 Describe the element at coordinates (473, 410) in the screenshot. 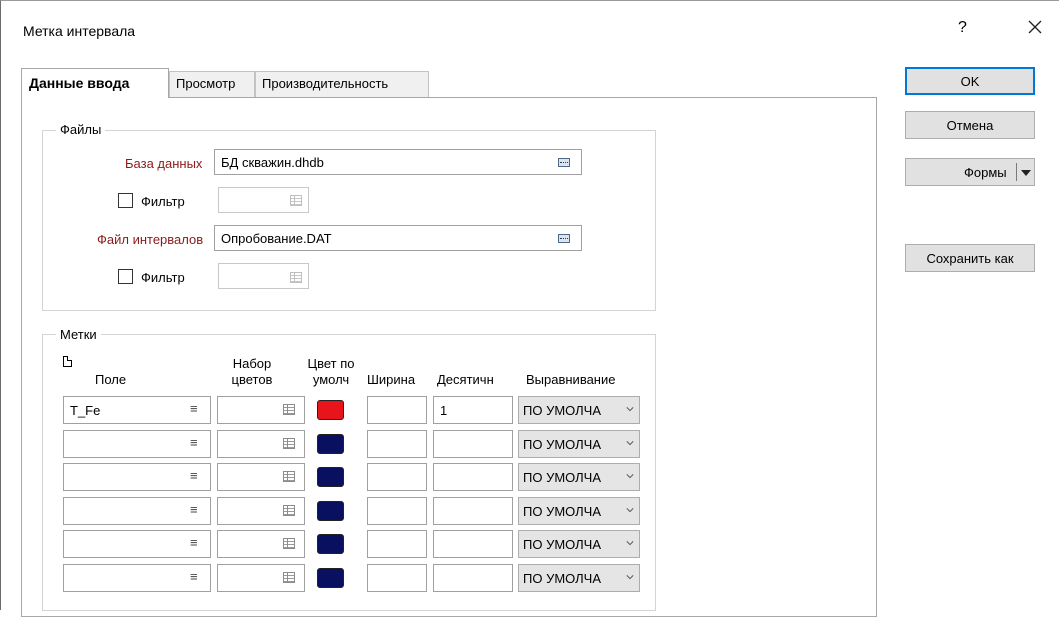

I see `decimals-cell: 1` at that location.